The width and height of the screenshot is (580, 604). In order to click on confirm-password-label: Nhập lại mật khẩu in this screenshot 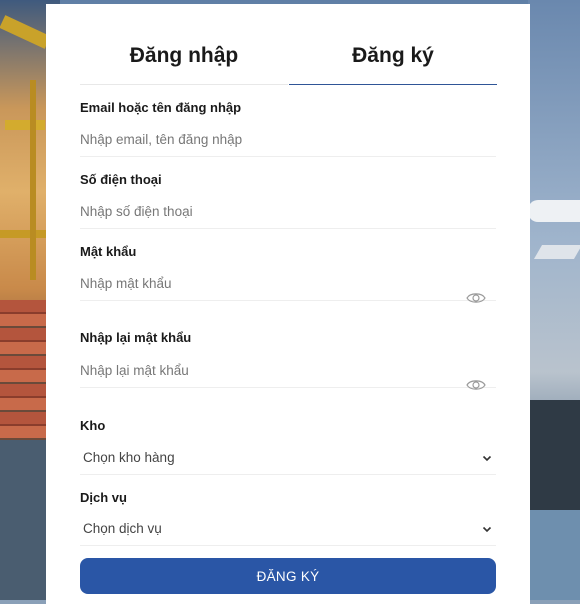, I will do `click(136, 337)`.